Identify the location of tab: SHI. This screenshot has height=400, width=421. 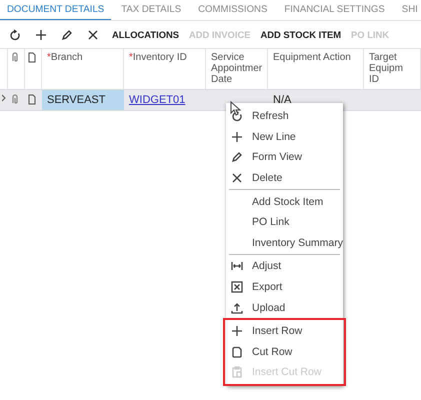
(406, 10).